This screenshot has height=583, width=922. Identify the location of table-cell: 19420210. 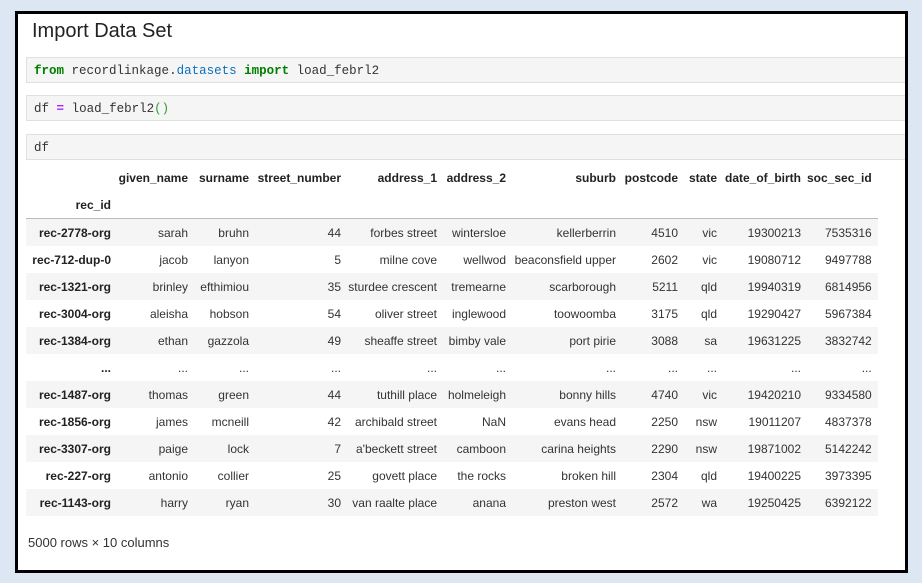
(774, 394).